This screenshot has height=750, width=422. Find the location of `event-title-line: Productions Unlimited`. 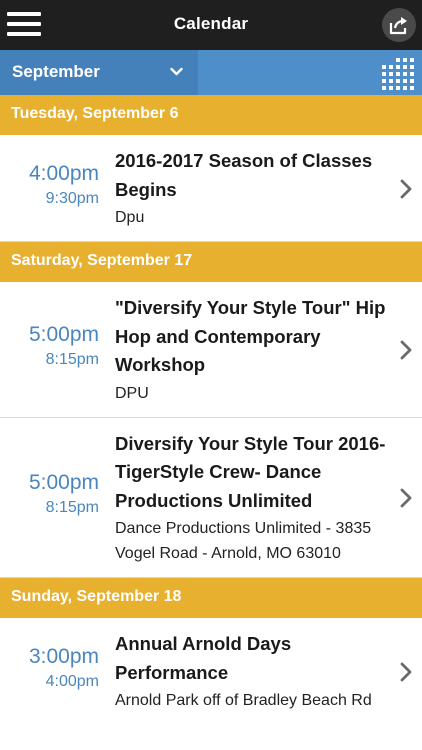

event-title-line: Productions Unlimited is located at coordinates (214, 500).